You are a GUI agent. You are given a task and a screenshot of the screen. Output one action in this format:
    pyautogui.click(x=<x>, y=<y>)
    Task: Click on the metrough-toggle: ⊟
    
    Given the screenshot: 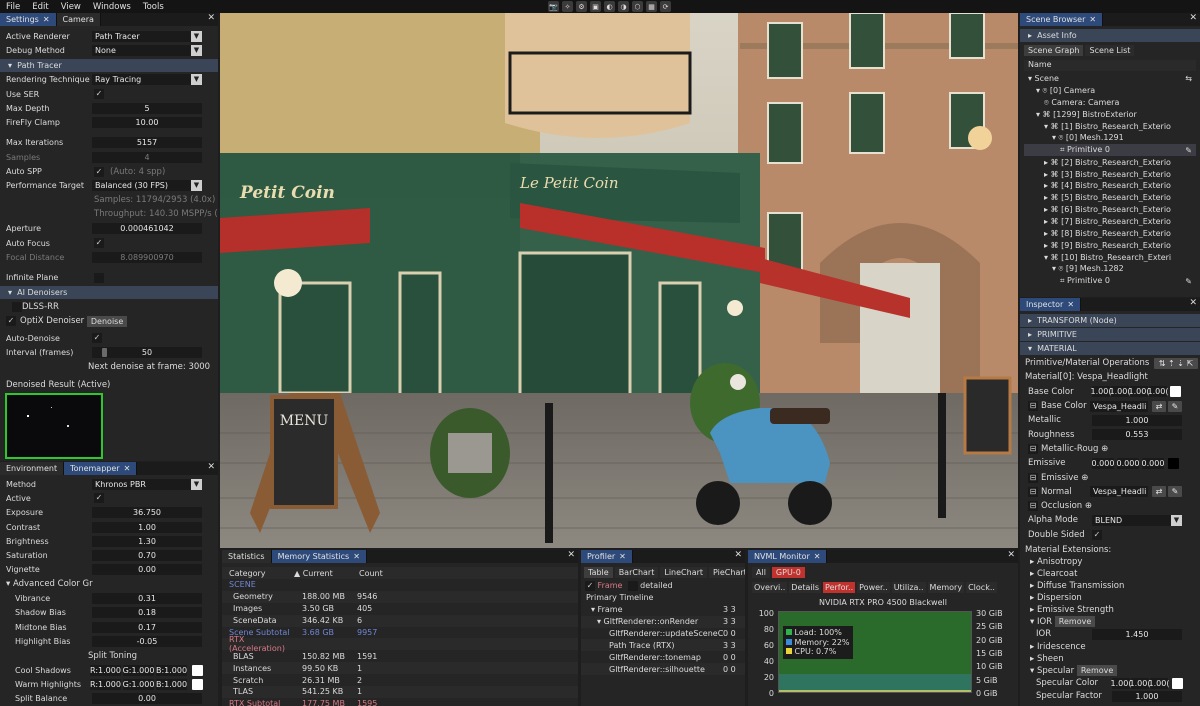 What is the action you would take?
    pyautogui.click(x=1033, y=448)
    